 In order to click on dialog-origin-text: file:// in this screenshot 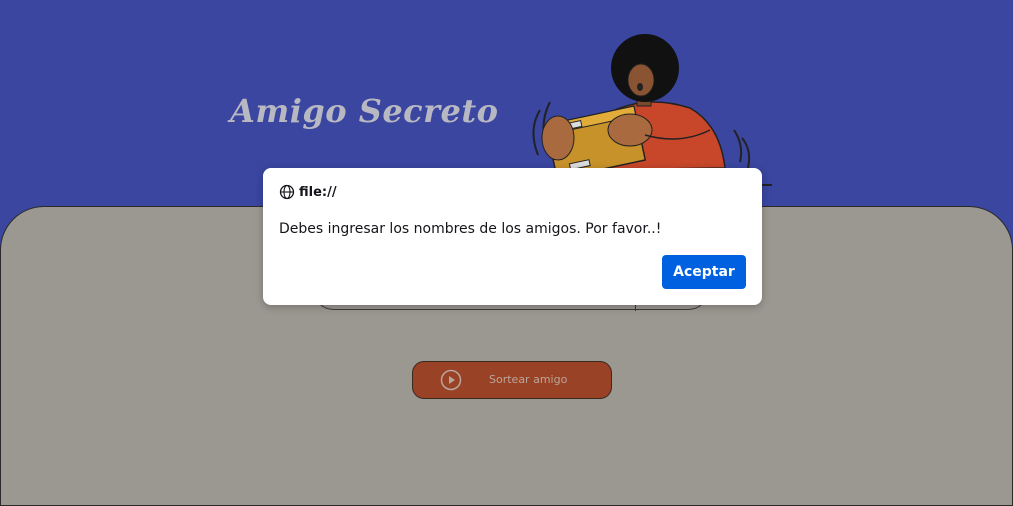, I will do `click(318, 192)`.